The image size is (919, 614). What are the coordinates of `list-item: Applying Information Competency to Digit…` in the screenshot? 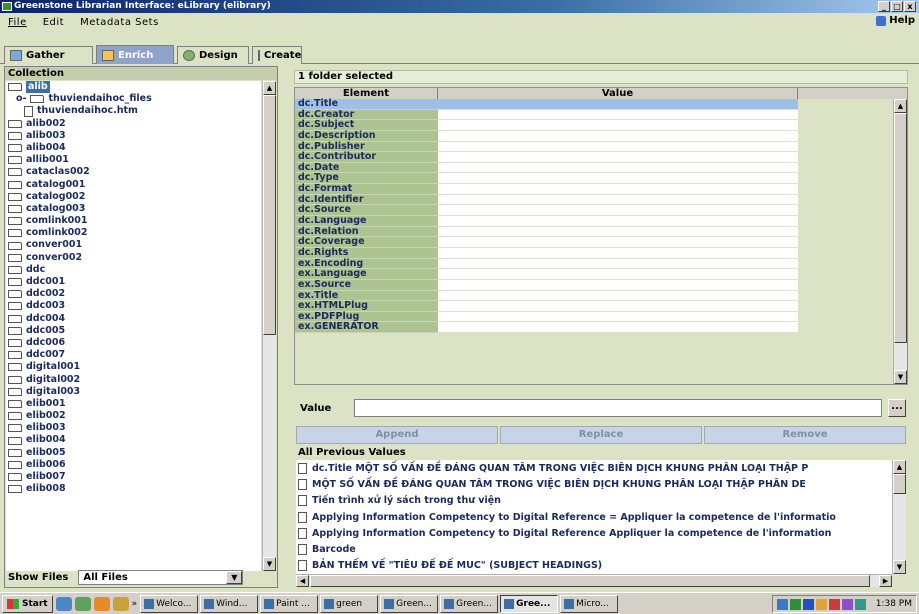 It's located at (594, 517).